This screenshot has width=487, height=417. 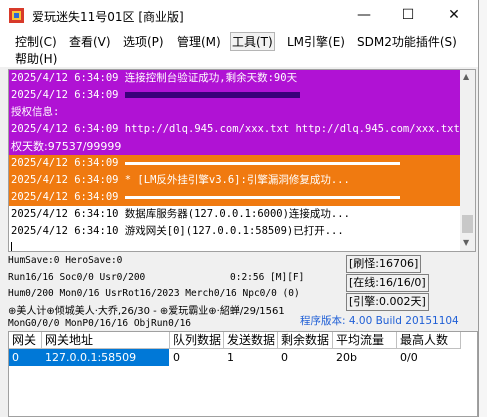 What do you see at coordinates (316, 41) in the screenshot?
I see `menu-lm-engine: LM引擎(E)` at bounding box center [316, 41].